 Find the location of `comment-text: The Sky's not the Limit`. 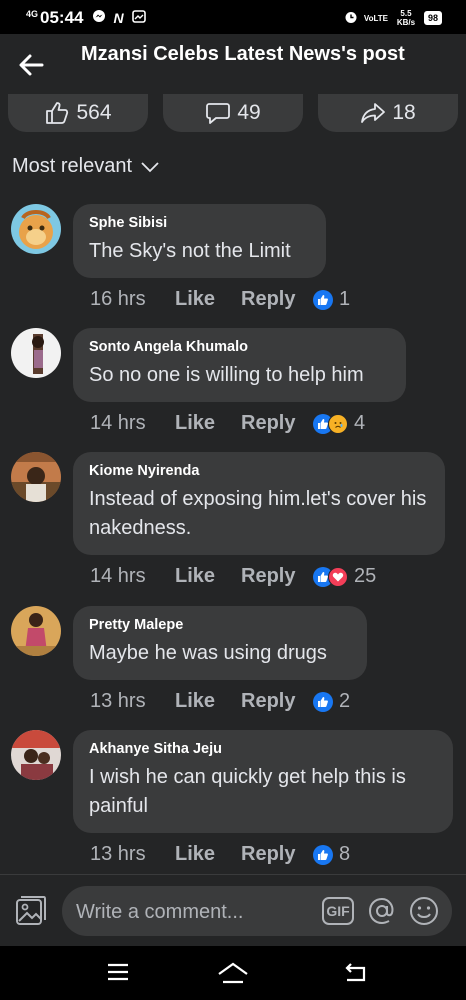

comment-text: The Sky's not the Limit is located at coordinates (190, 251).